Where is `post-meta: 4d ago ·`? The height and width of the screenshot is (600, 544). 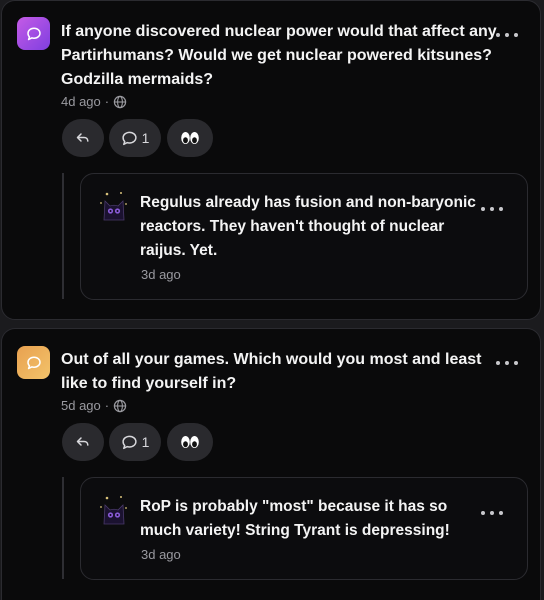
post-meta: 4d ago · is located at coordinates (94, 101).